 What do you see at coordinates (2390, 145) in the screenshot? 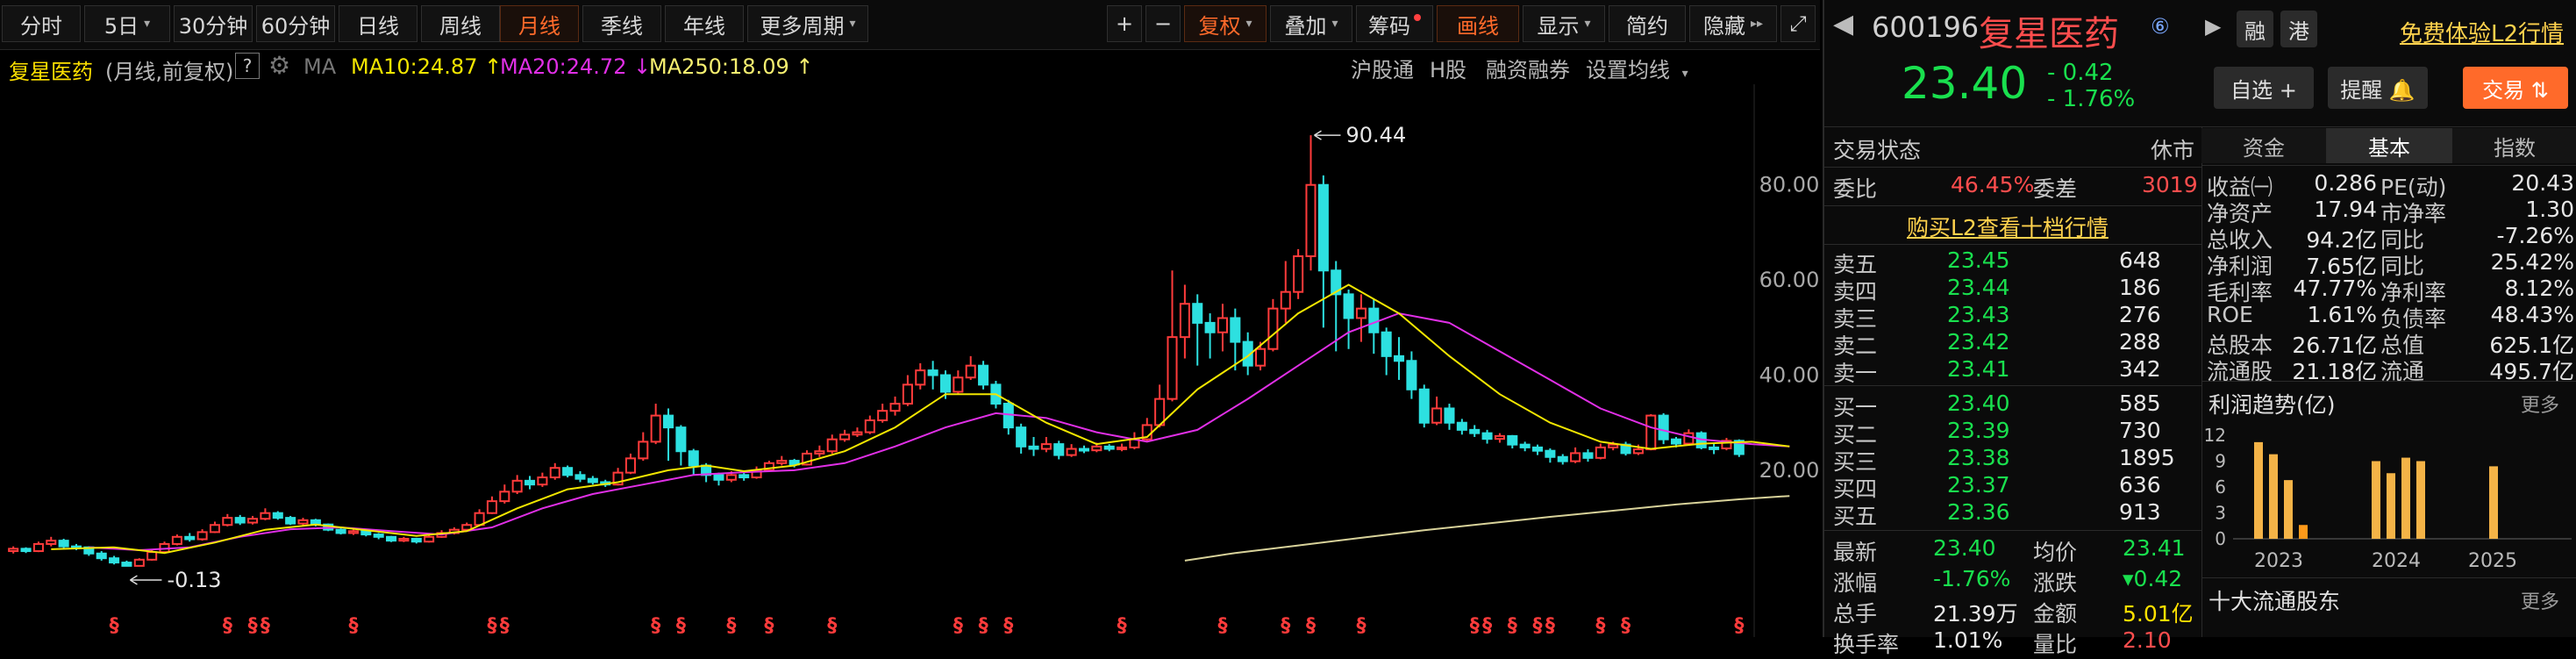
I see `tab-1: 基本` at bounding box center [2390, 145].